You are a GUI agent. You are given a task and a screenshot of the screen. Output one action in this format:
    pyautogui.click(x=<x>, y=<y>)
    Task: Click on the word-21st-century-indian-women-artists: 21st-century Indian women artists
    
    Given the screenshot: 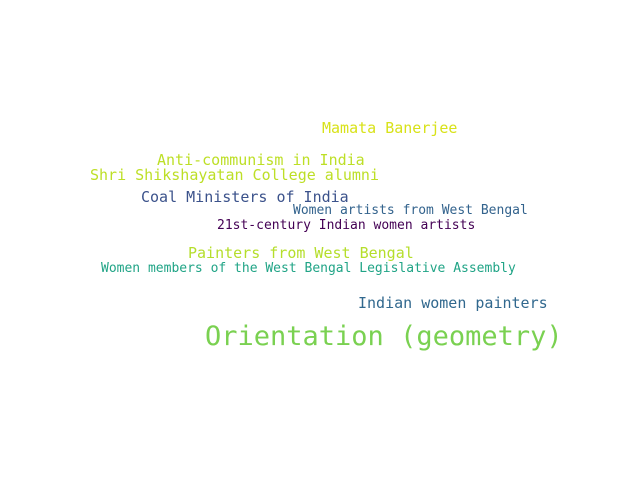 What is the action you would take?
    pyautogui.click(x=346, y=225)
    